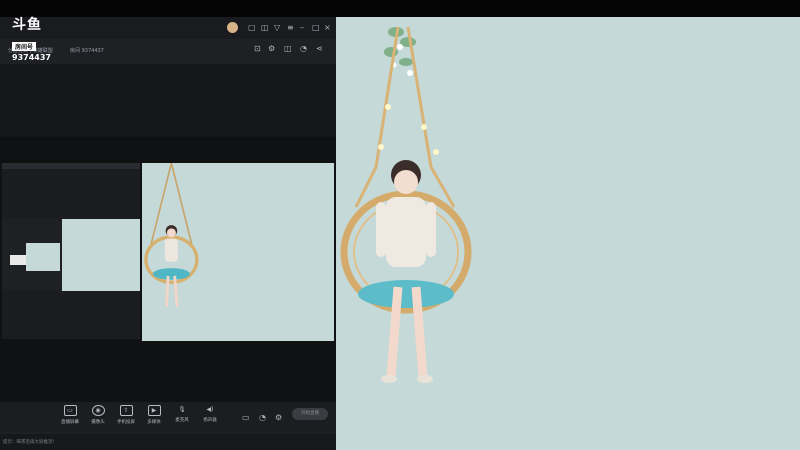 The width and height of the screenshot is (800, 450). Describe the element at coordinates (265, 28) in the screenshot. I see `skin-icon: ◫` at that location.